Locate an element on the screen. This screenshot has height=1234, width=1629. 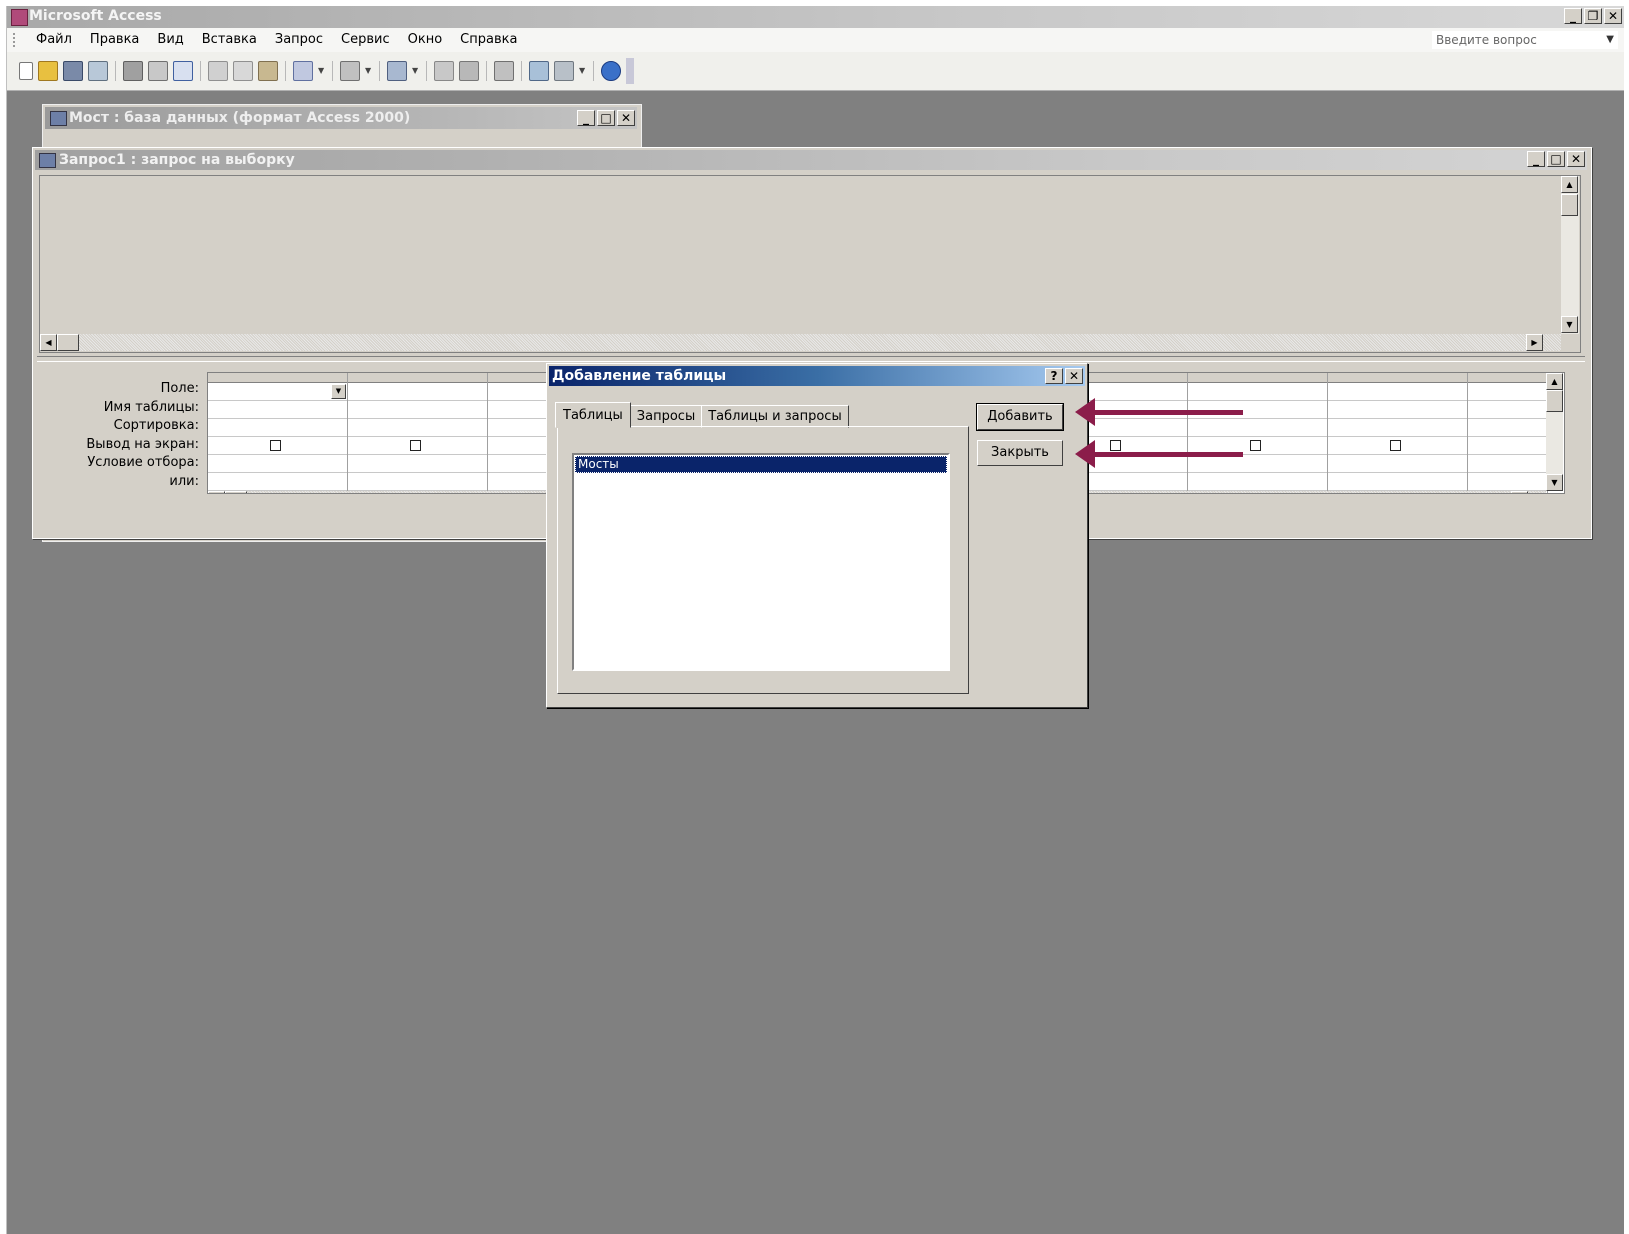
menu-query: Запрос is located at coordinates (299, 39).